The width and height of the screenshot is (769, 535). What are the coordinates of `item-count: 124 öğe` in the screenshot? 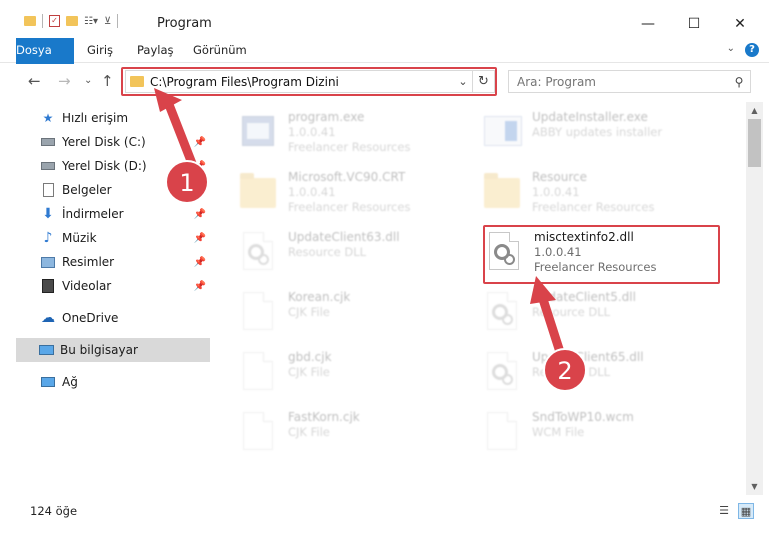 It's located at (54, 511).